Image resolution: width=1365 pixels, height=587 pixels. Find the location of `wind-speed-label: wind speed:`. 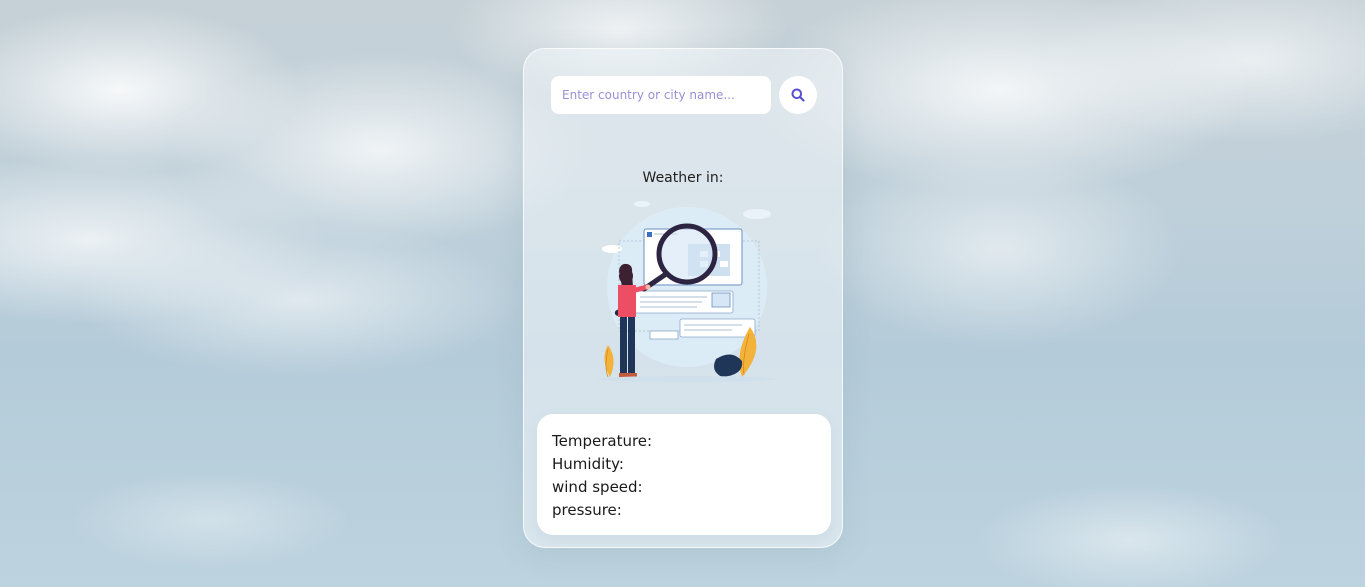

wind-speed-label: wind speed: is located at coordinates (597, 487).